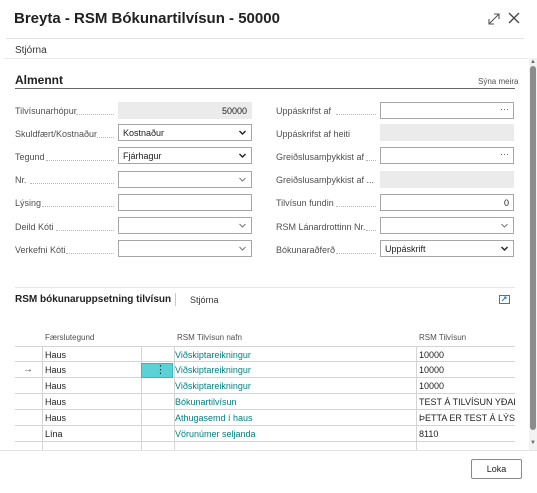  Describe the element at coordinates (215, 434) in the screenshot. I see `cell-reference-name: Vörunúmer seljanda` at that location.